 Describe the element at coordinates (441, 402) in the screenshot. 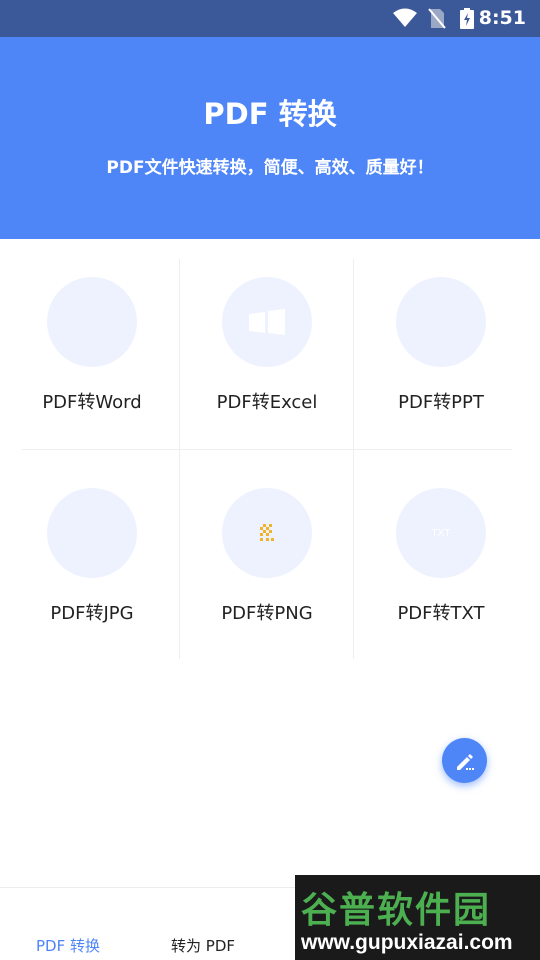

I see `tool-label: PDF转PPT` at that location.